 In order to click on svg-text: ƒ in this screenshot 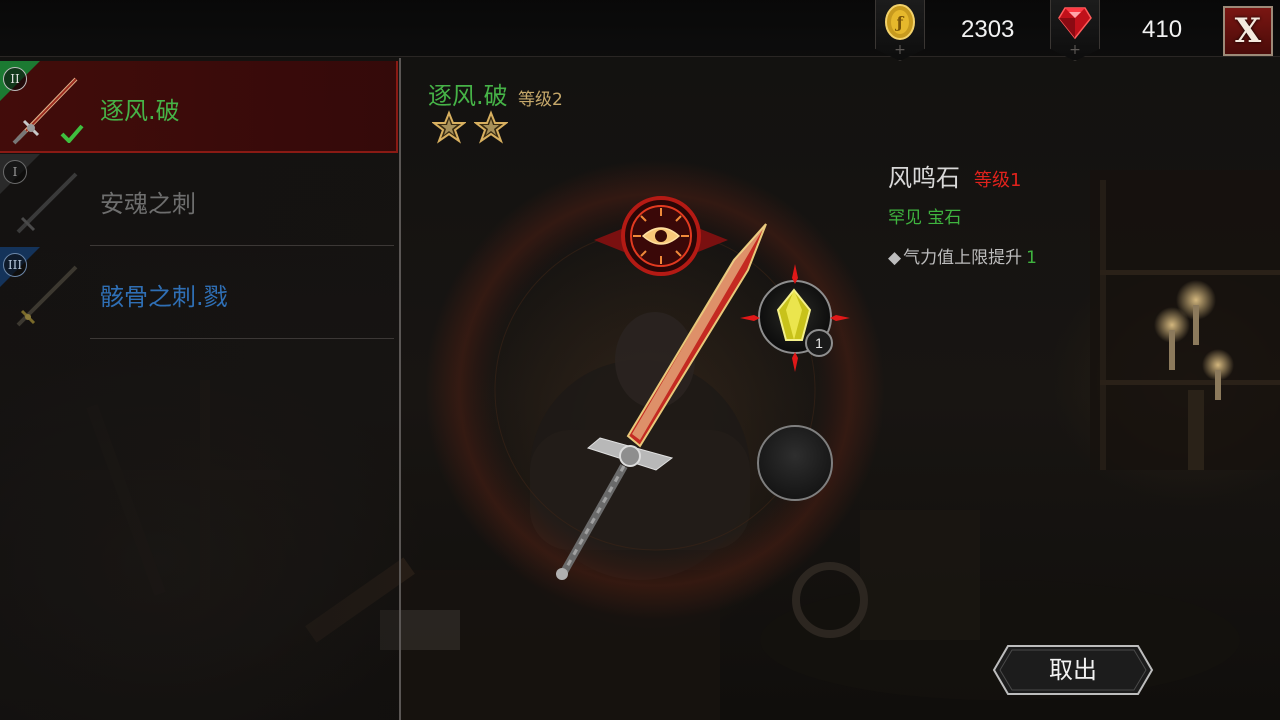, I will do `click(900, 22)`.